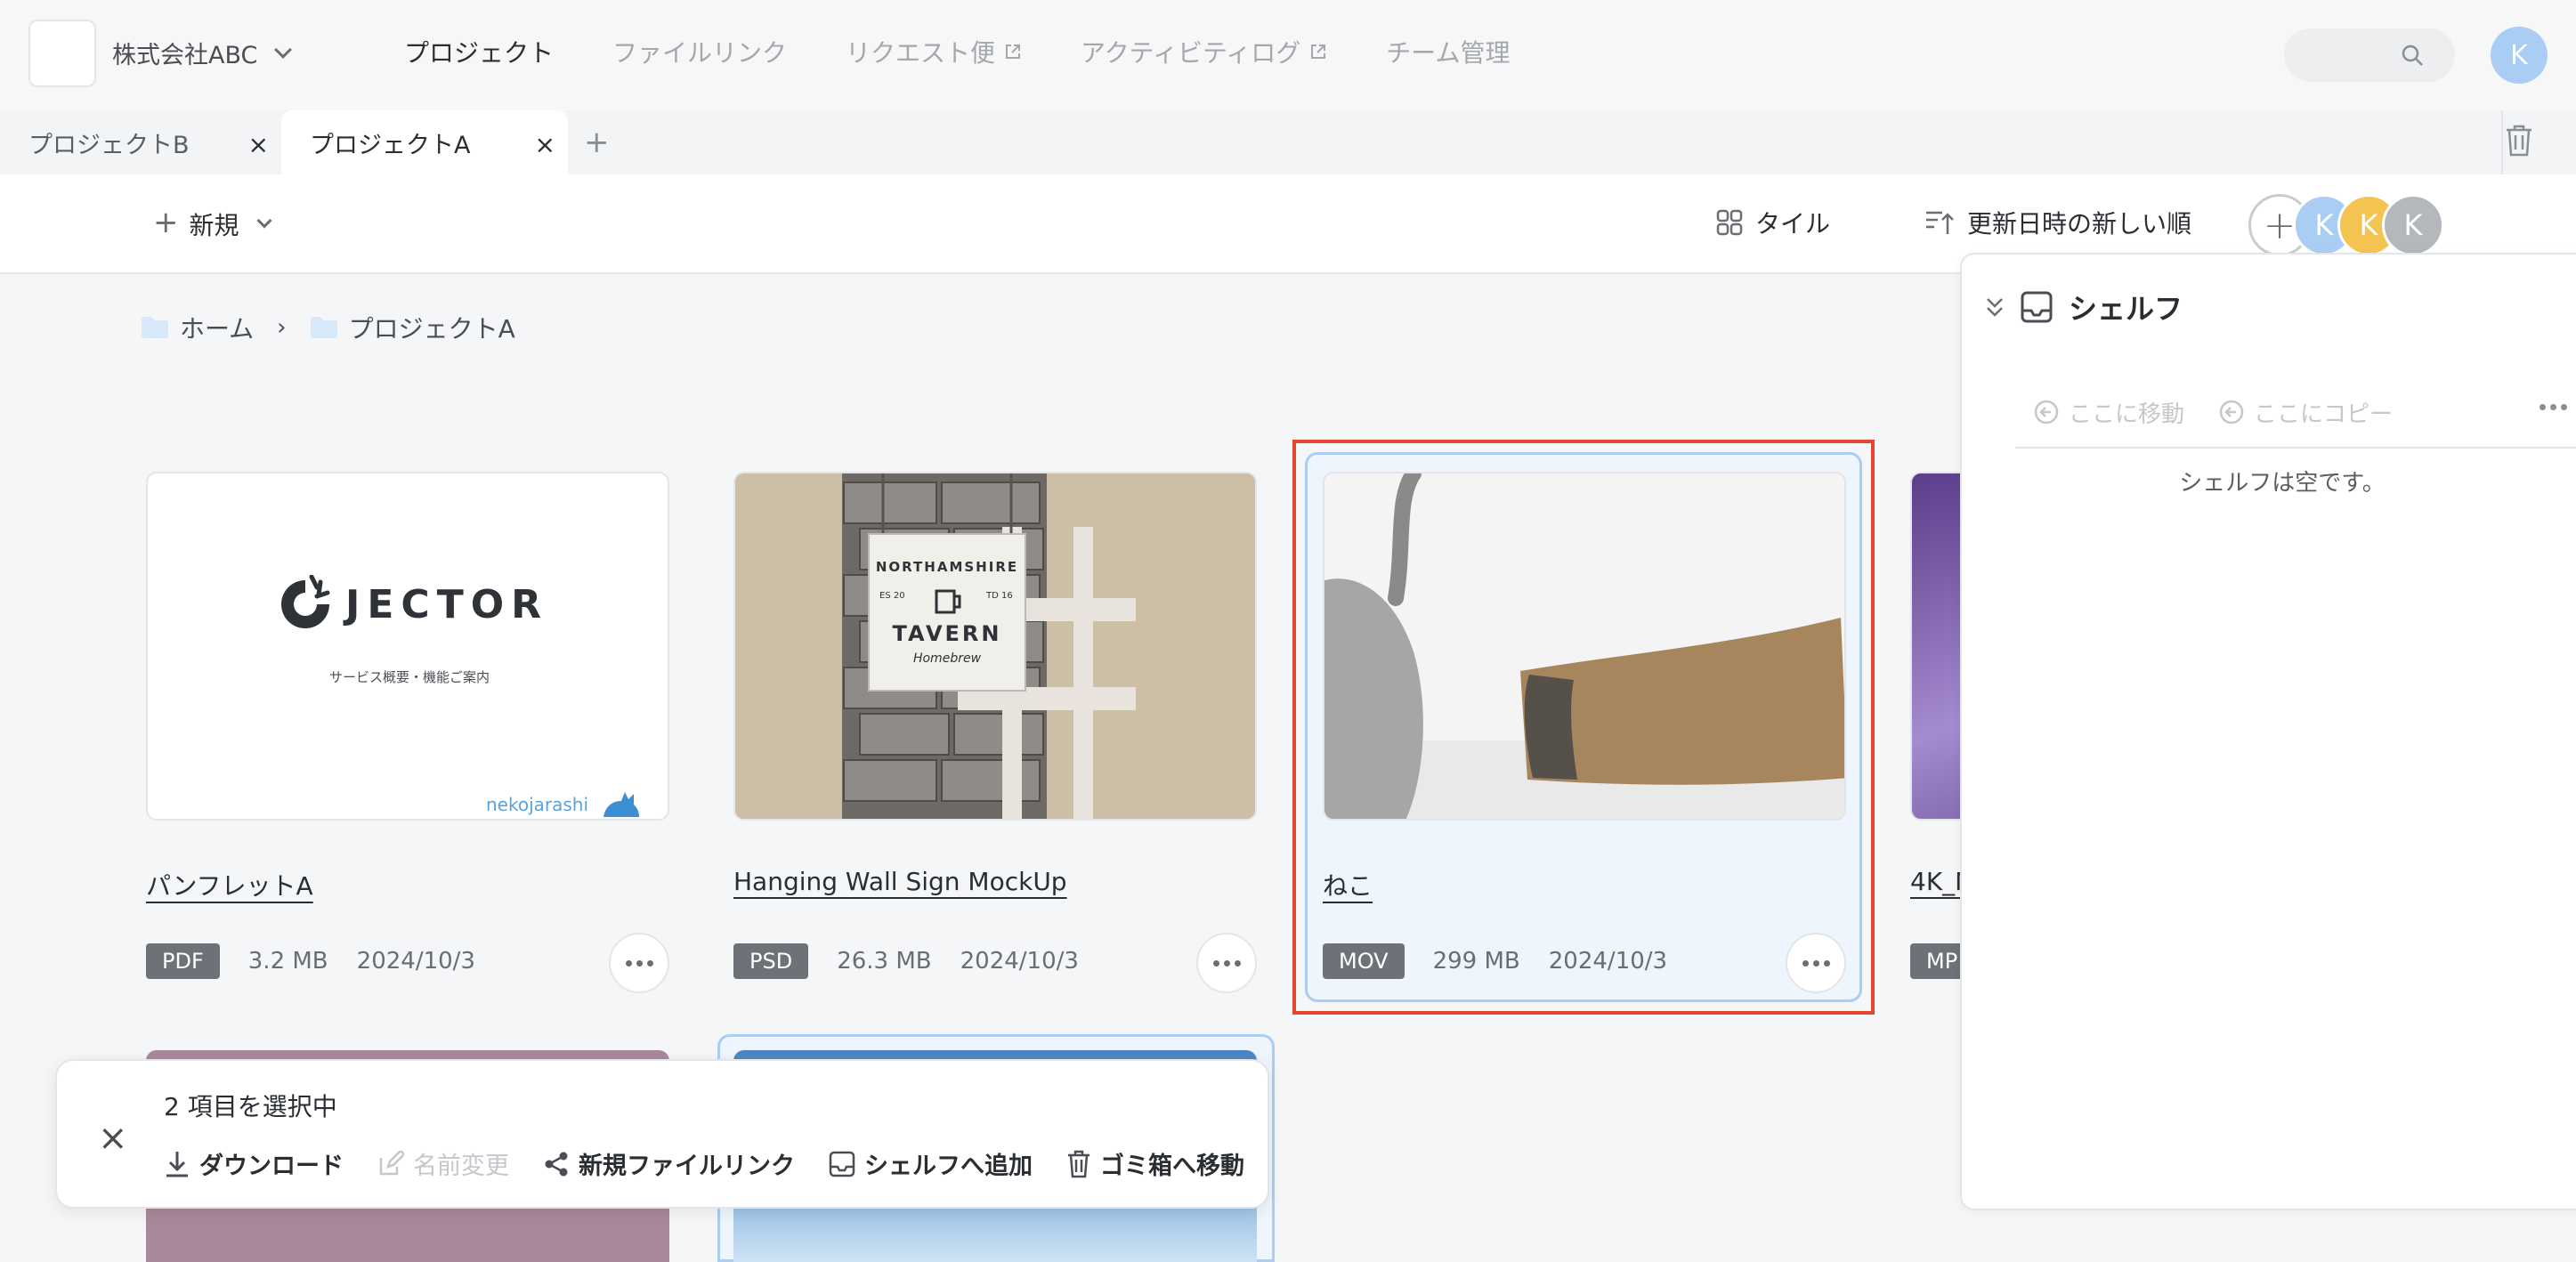 The height and width of the screenshot is (1262, 2576). Describe the element at coordinates (947, 658) in the screenshot. I see `sign-bottom-text: Homebrew` at that location.